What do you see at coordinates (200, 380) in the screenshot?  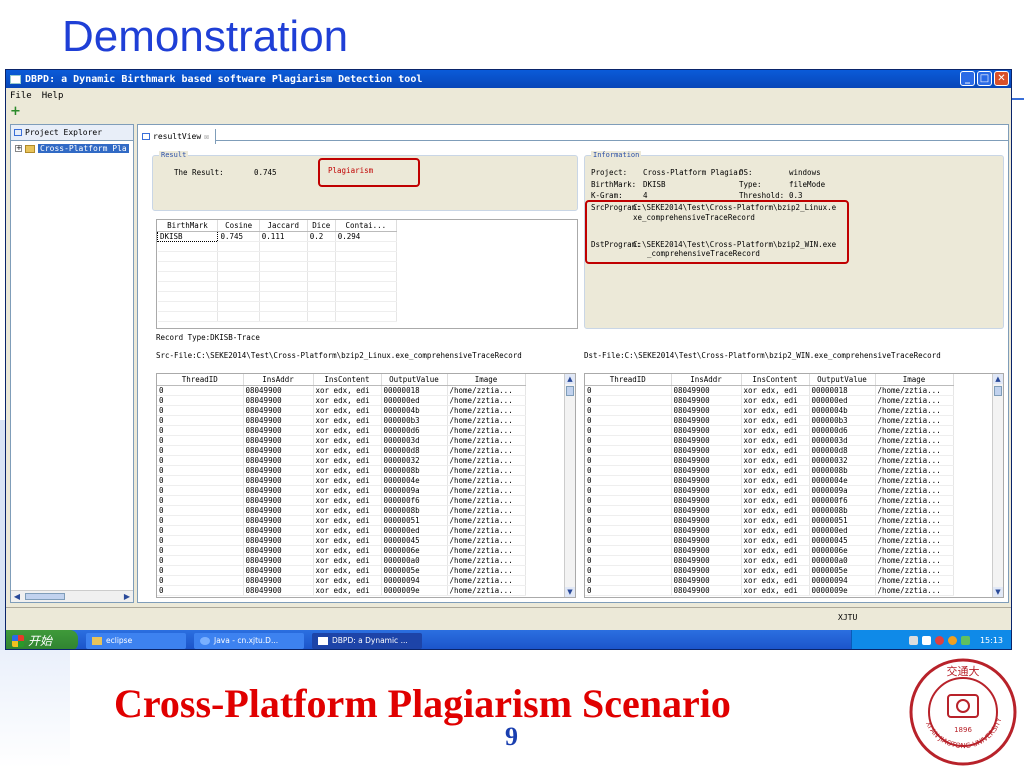 I see `src-trace-column-header: ThreadID` at bounding box center [200, 380].